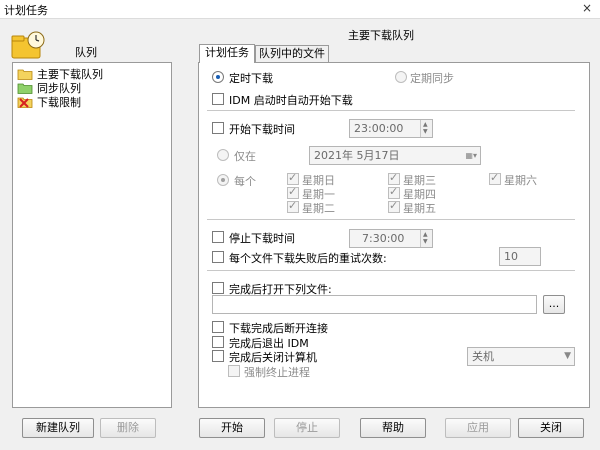  Describe the element at coordinates (293, 178) in the screenshot. I see `day-sunday-checkbox` at that location.